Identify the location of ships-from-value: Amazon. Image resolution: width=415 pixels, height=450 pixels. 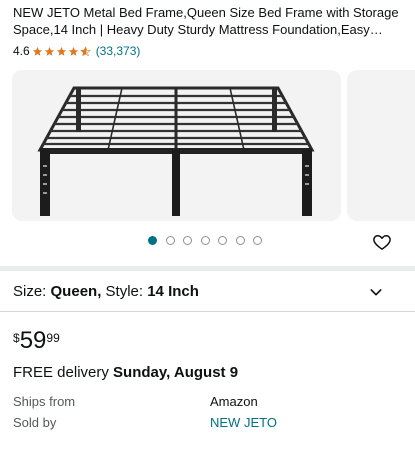
(234, 401).